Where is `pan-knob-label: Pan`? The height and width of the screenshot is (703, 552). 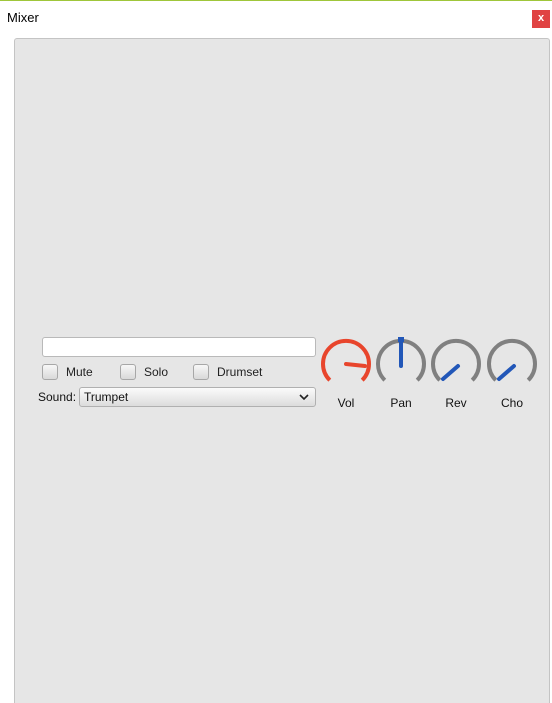 pan-knob-label: Pan is located at coordinates (401, 403).